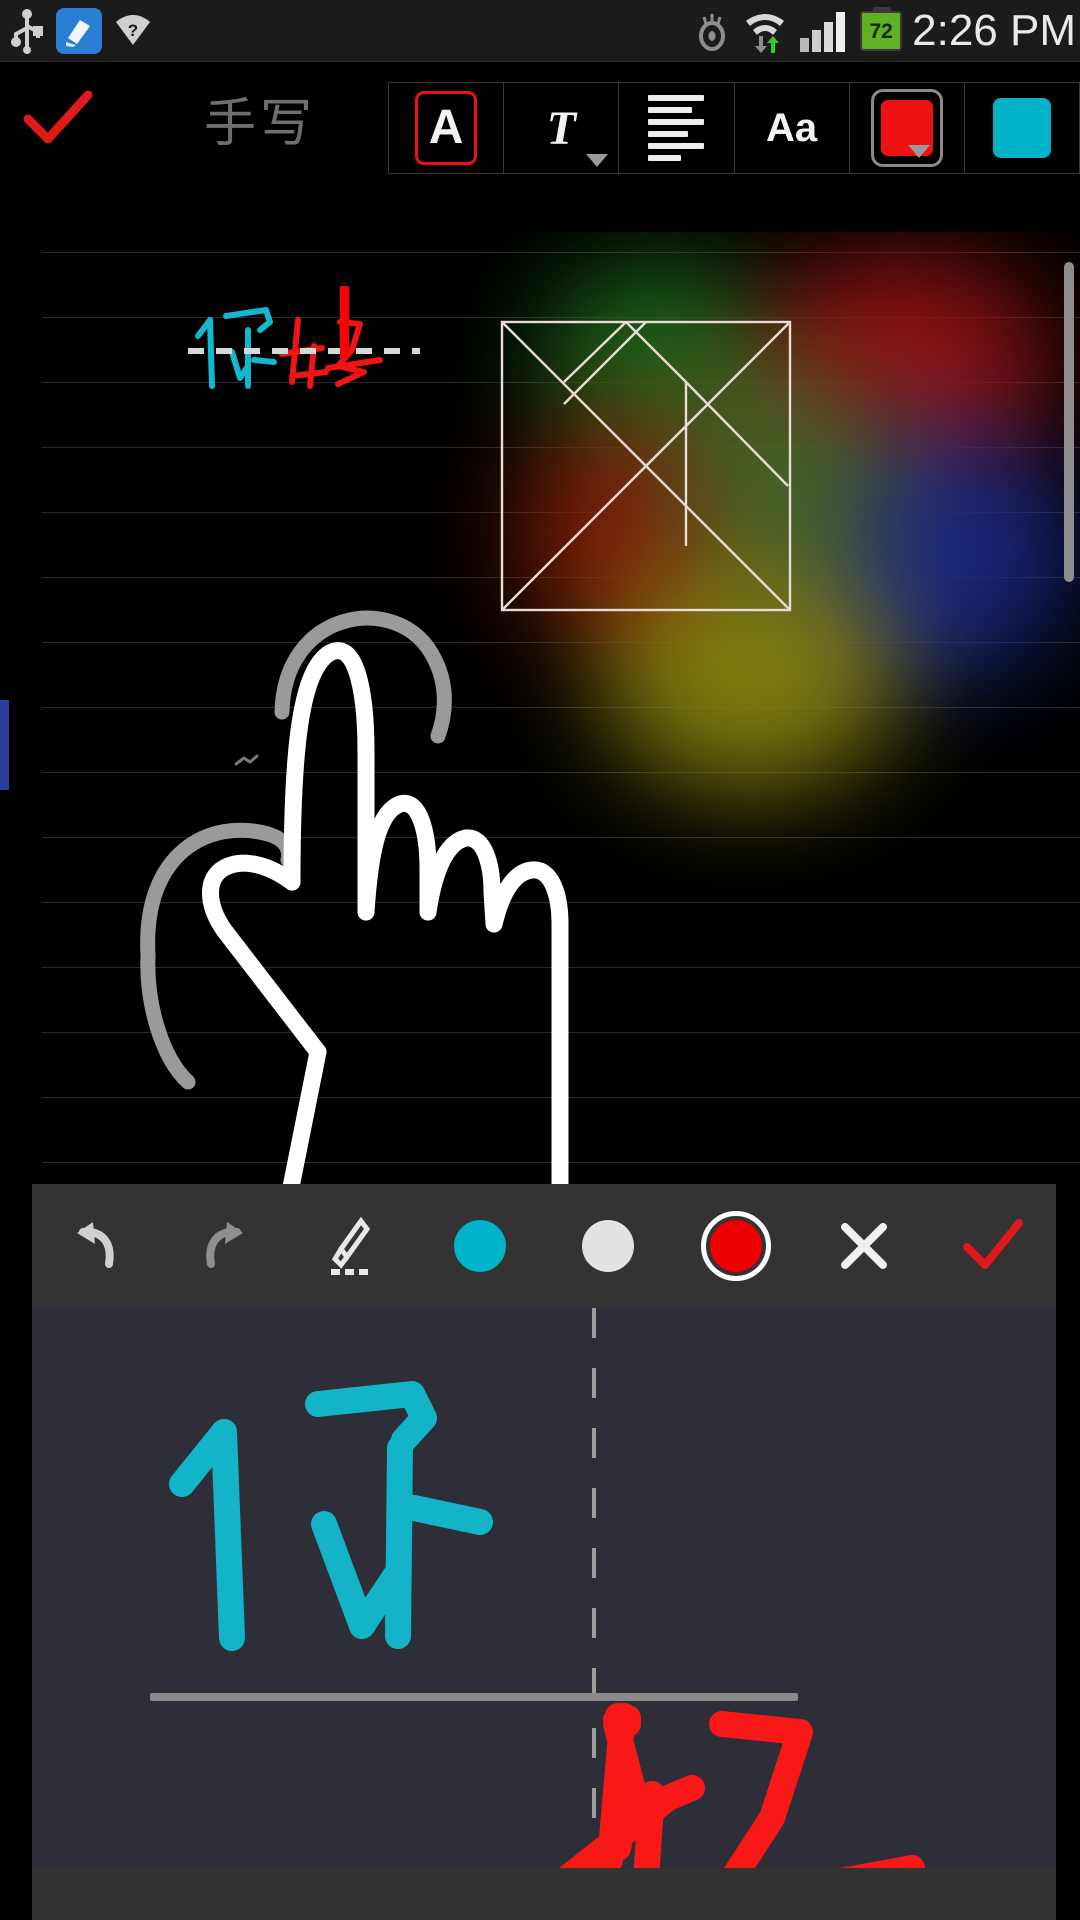  I want to click on undo-button, so click(96, 1246).